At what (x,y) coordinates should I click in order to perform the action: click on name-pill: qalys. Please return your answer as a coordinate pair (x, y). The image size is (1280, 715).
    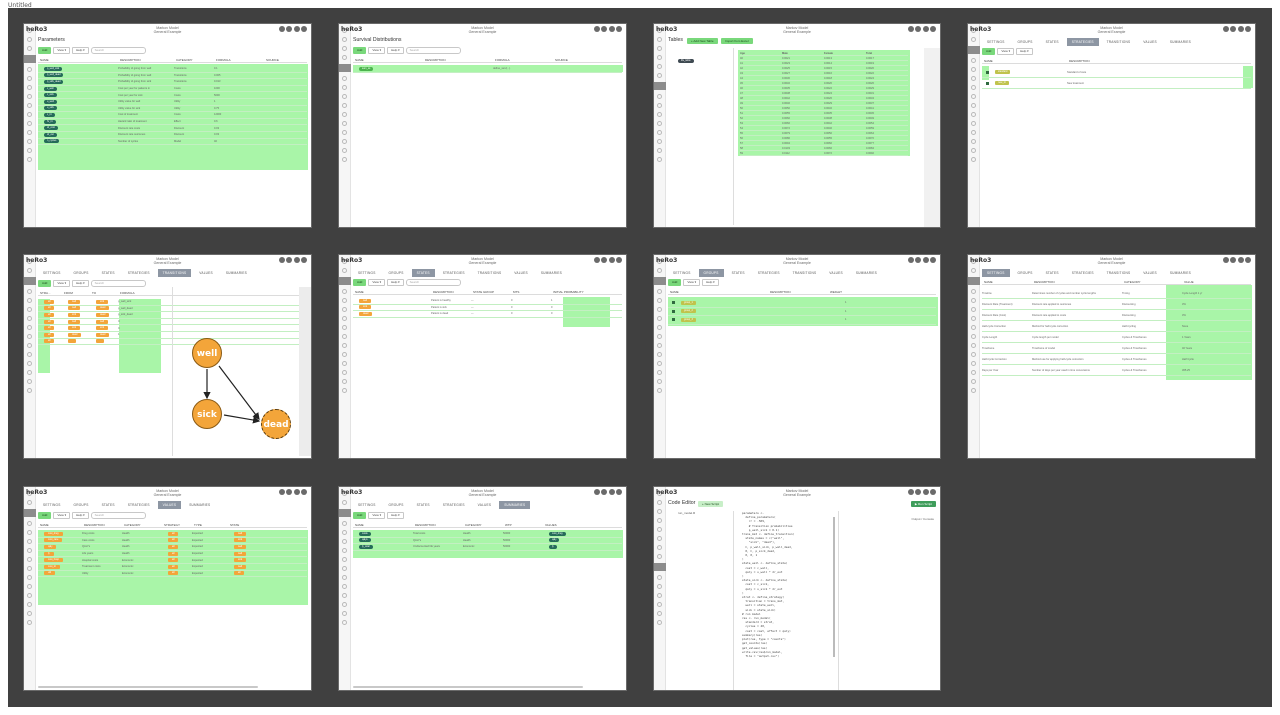
    Looking at the image, I should click on (365, 540).